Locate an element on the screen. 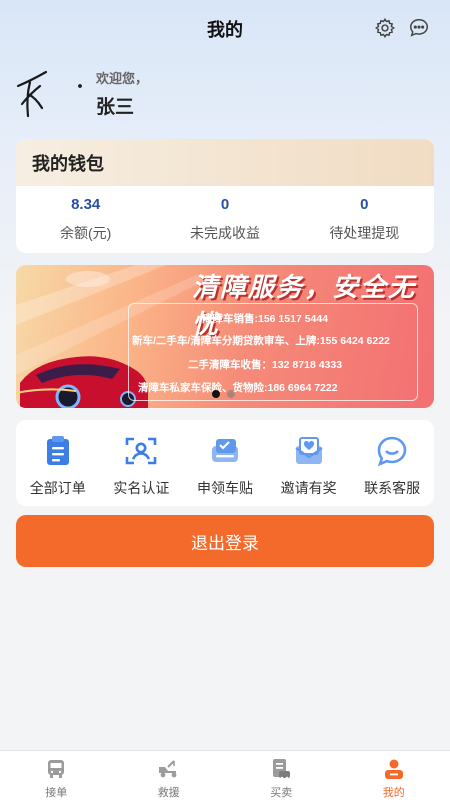 This screenshot has width=450, height=800. menu-label: 申领车贴 is located at coordinates (224, 488).